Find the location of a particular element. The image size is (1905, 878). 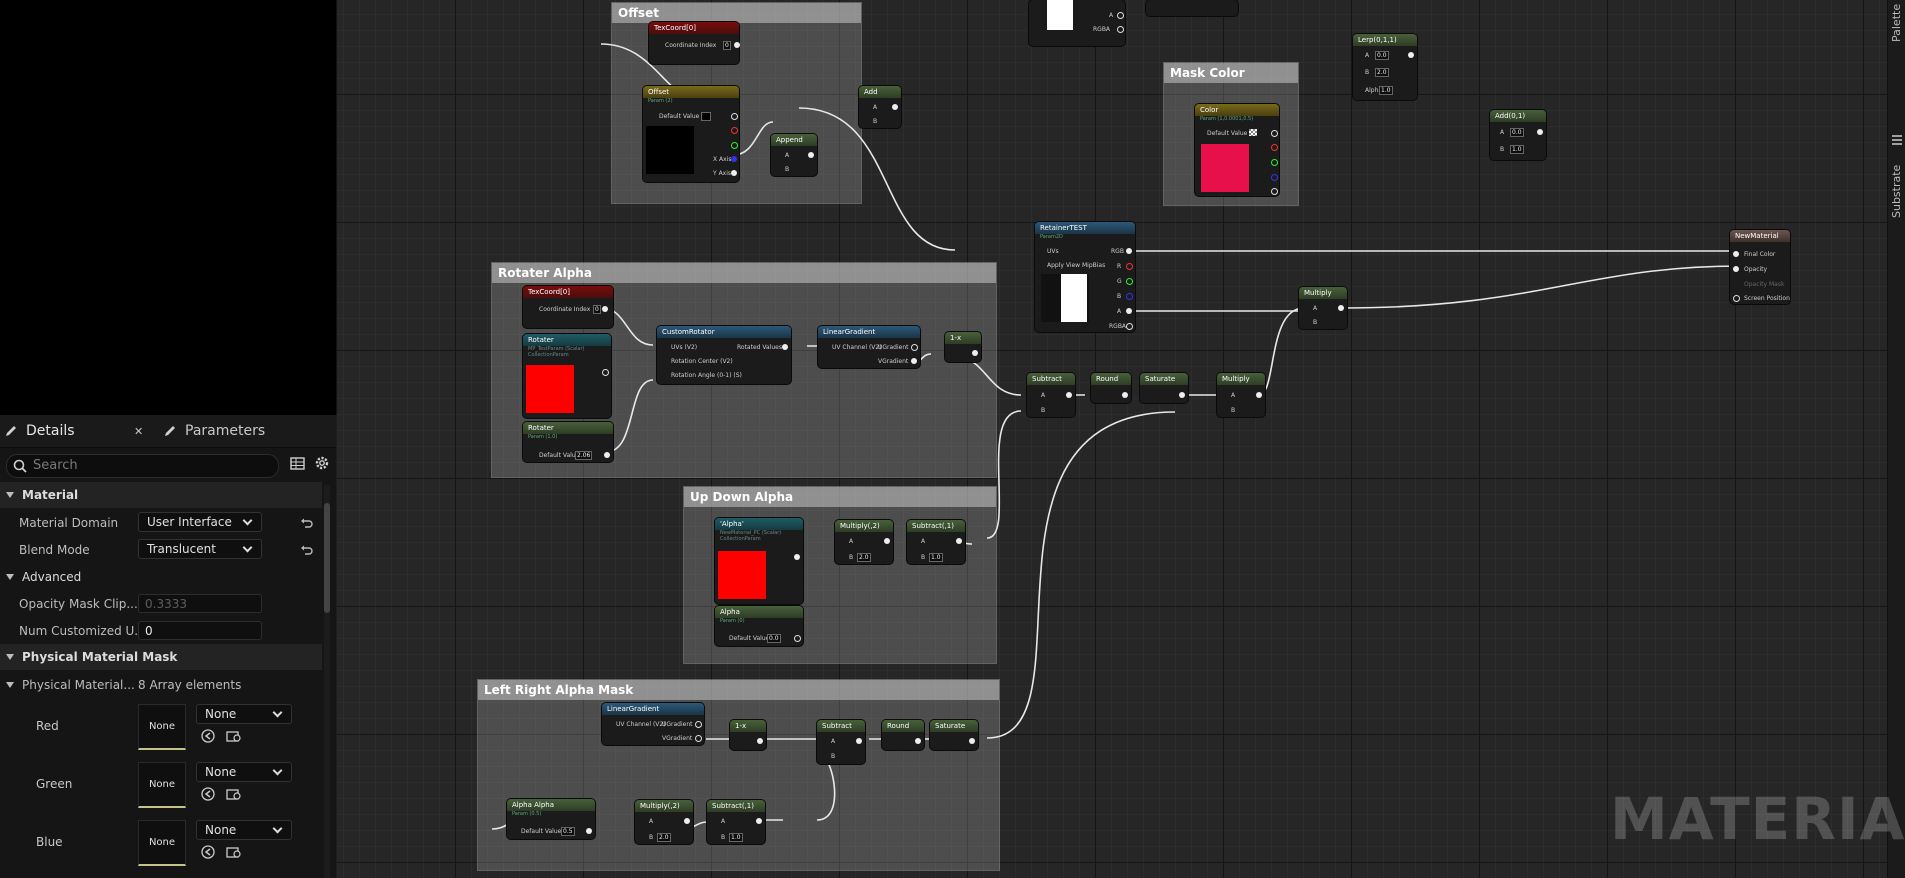

node-subtract-4: Subtract(,1) A B 1.0 is located at coordinates (736, 822).